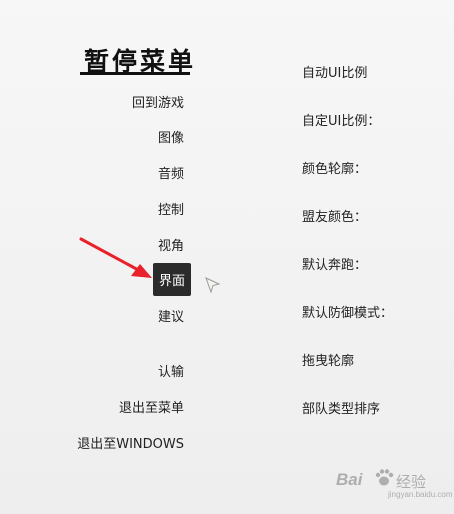  What do you see at coordinates (171, 244) in the screenshot?
I see `menu-item-camera: 视角` at bounding box center [171, 244].